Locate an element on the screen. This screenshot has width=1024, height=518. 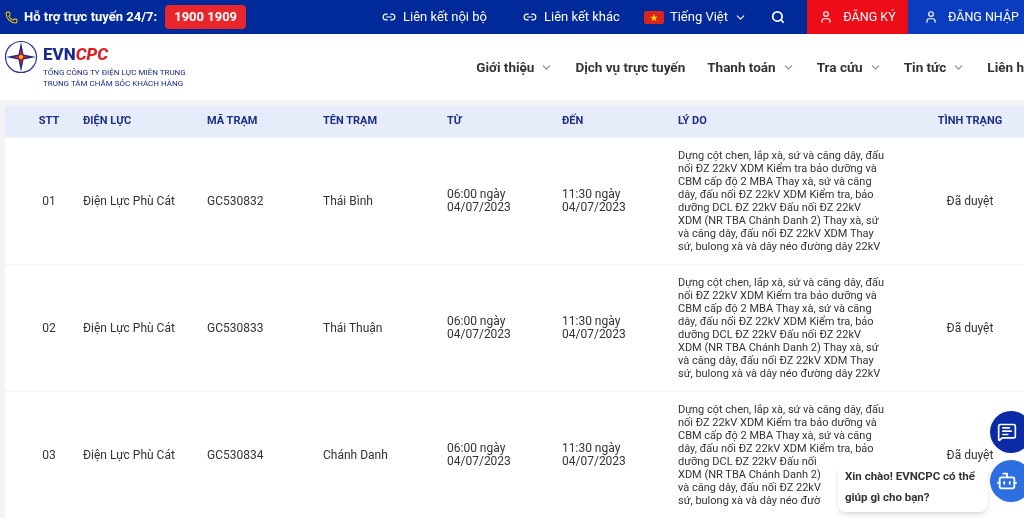
hotline-button: 1900 1909 is located at coordinates (206, 17).